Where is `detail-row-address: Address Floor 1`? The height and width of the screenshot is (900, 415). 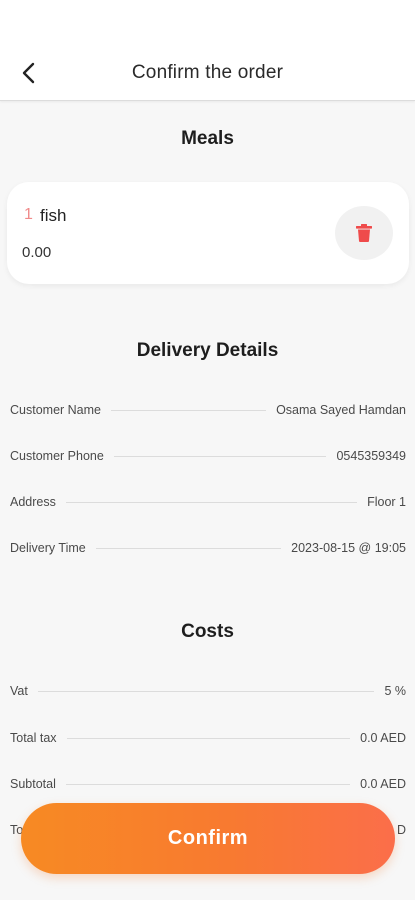 detail-row-address: Address Floor 1 is located at coordinates (208, 502).